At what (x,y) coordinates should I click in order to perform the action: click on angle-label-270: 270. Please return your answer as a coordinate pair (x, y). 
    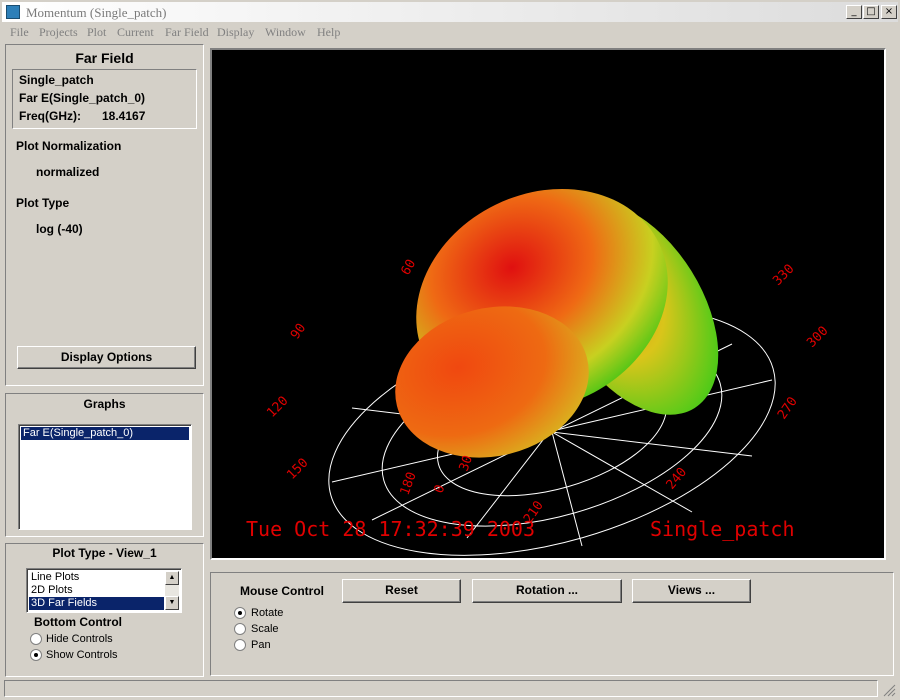
    Looking at the image, I should click on (788, 408).